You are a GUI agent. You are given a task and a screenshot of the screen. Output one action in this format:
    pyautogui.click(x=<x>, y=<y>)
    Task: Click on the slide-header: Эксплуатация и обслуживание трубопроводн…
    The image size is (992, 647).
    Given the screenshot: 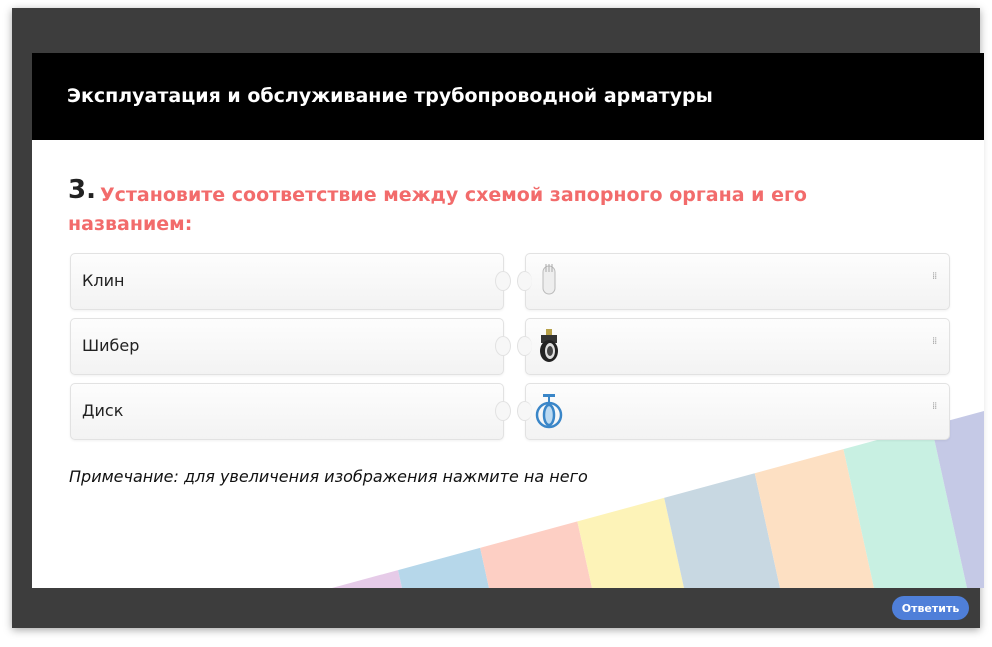 What is the action you would take?
    pyautogui.click(x=508, y=96)
    